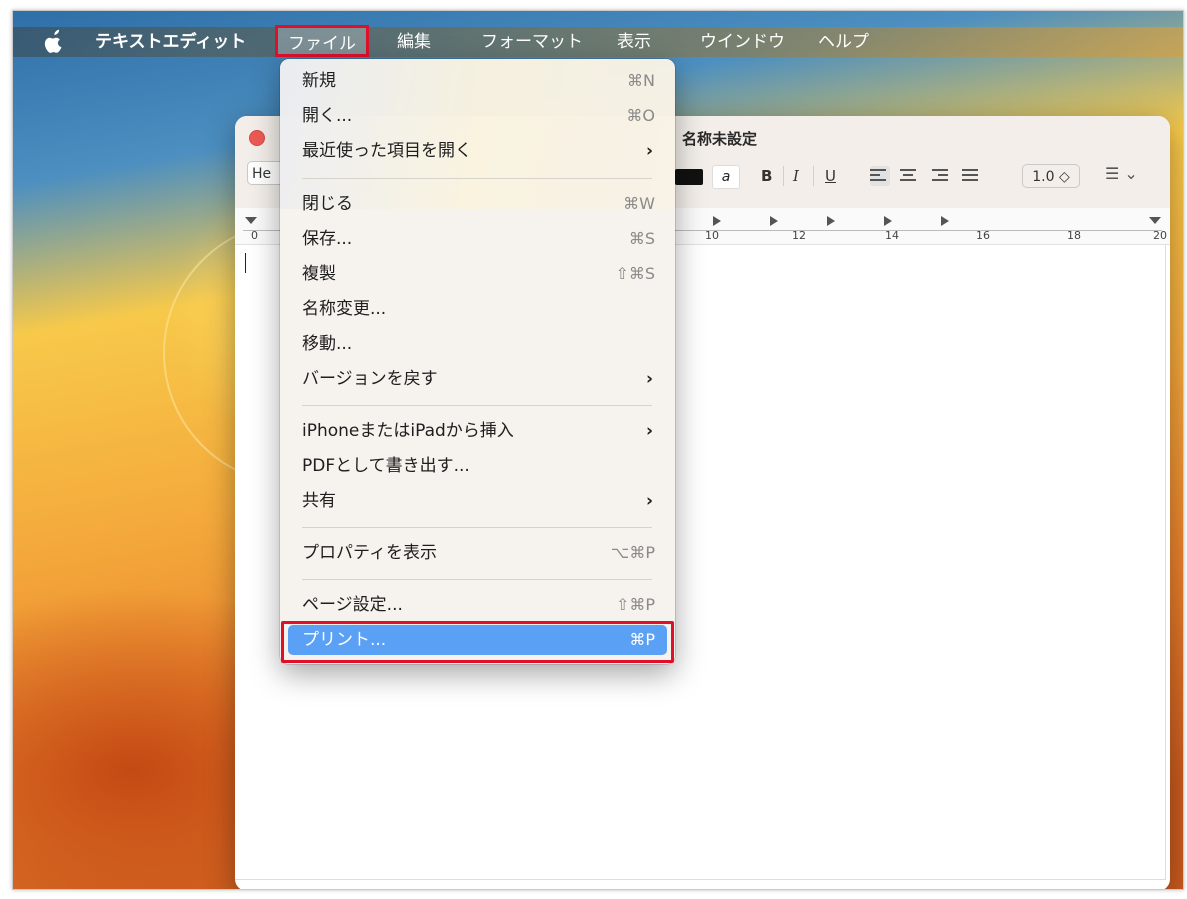  I want to click on menubar-app-name: テキストエディット, so click(170, 42).